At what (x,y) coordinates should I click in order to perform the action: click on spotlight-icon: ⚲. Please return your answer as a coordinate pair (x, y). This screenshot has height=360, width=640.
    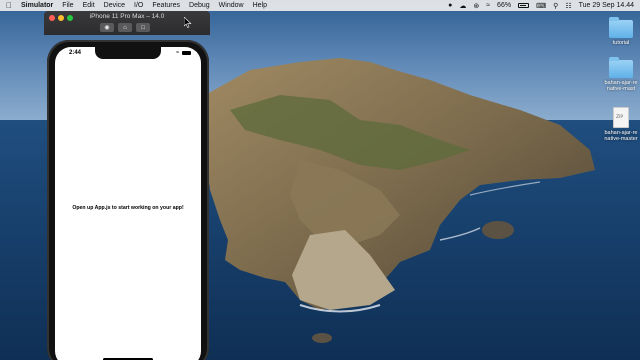
    Looking at the image, I should click on (555, 6).